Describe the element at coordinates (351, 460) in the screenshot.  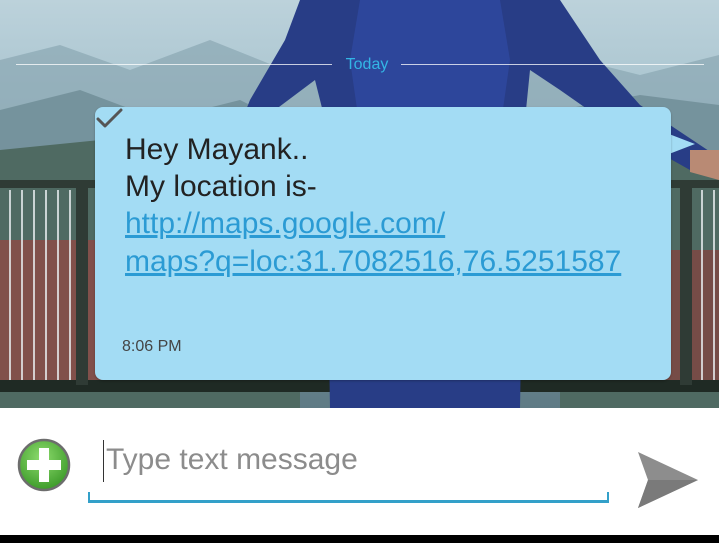
I see `message-input` at that location.